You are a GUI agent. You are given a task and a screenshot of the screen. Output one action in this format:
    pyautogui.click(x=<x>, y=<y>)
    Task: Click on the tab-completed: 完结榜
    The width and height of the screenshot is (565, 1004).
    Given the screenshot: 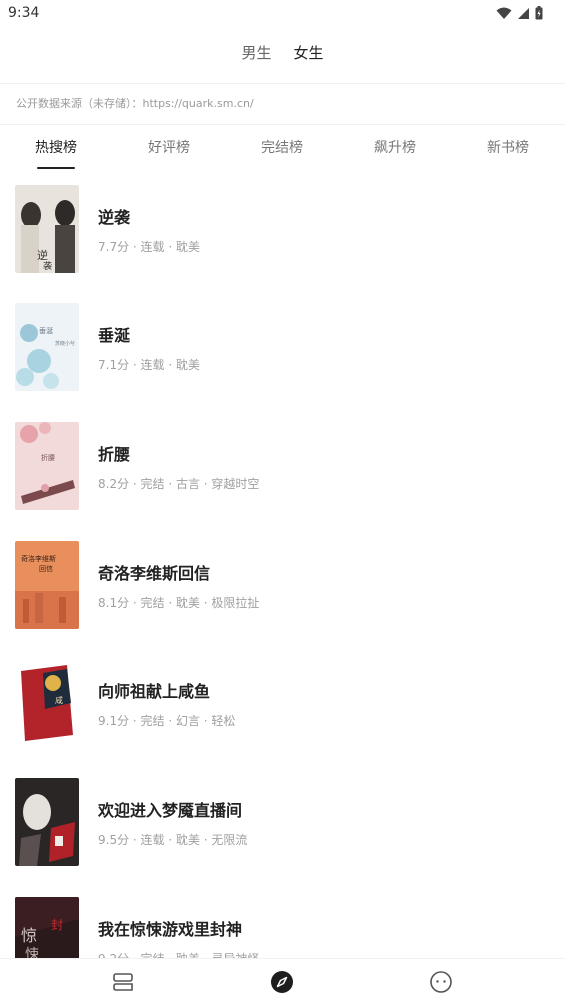 What is the action you would take?
    pyautogui.click(x=282, y=147)
    